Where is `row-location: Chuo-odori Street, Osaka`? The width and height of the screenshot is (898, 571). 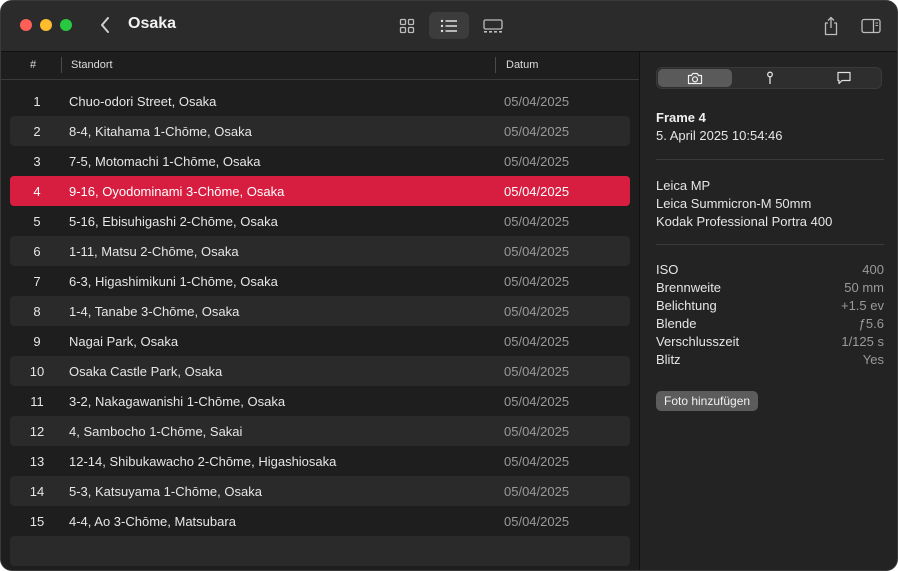 row-location: Chuo-odori Street, Osaka is located at coordinates (143, 101).